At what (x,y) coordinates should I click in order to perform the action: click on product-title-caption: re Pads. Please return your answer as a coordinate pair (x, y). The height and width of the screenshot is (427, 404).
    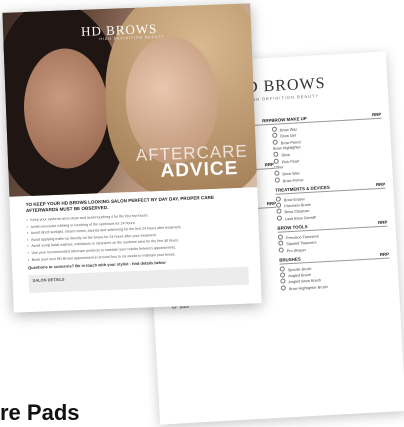
    Looking at the image, I should click on (40, 412).